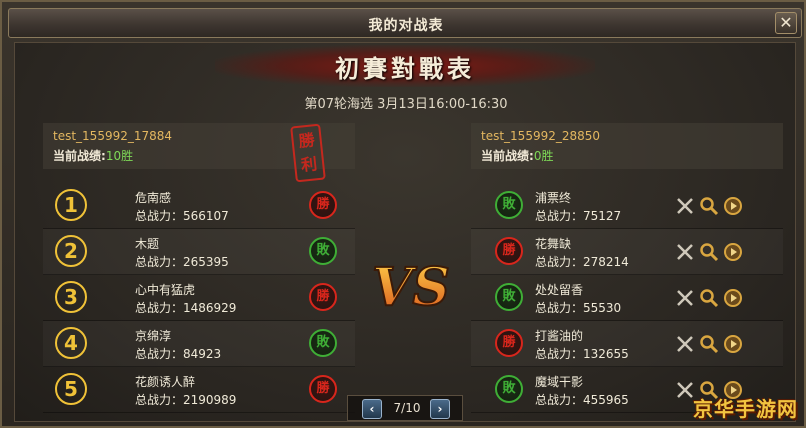 The height and width of the screenshot is (428, 806). Describe the element at coordinates (71, 205) in the screenshot. I see `rank-number-icon: 1` at that location.